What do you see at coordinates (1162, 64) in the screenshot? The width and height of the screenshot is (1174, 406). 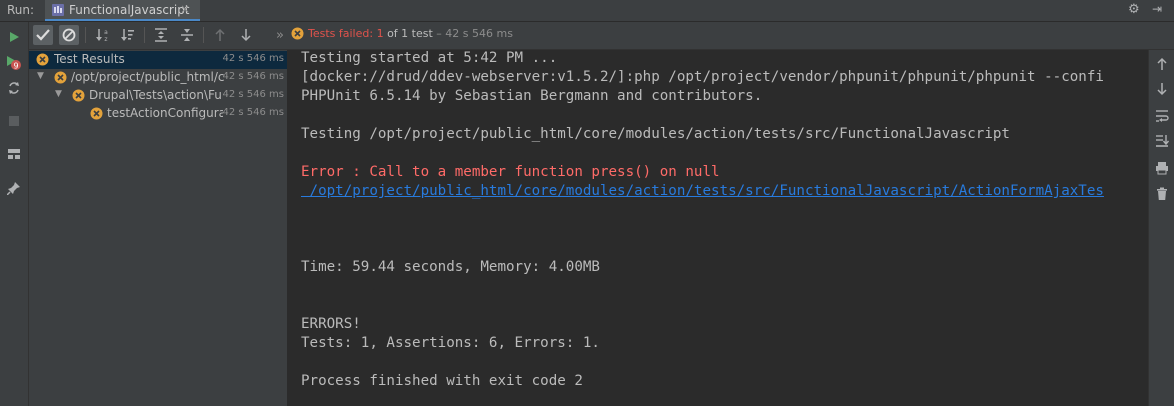 I see `up-stack-trace-icon` at bounding box center [1162, 64].